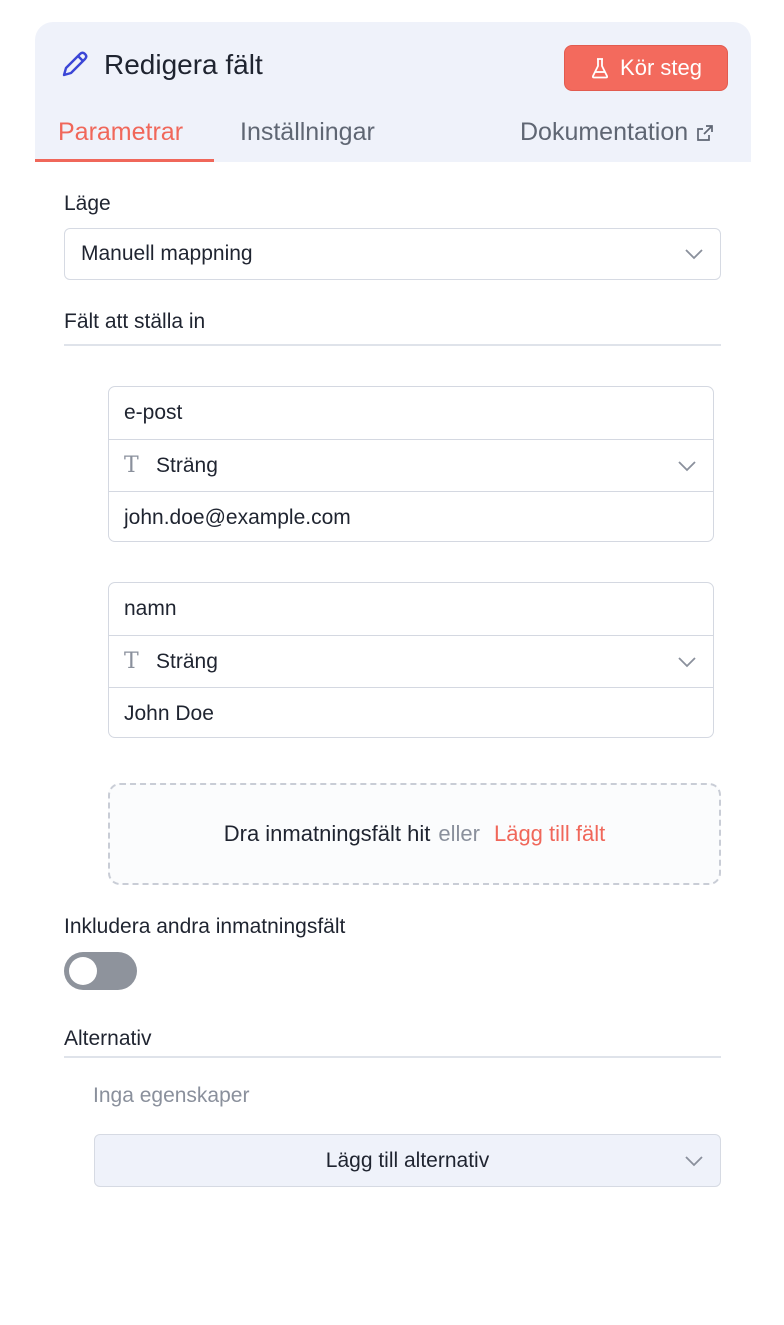  I want to click on add-option-label: Lägg till alternativ, so click(407, 1160).